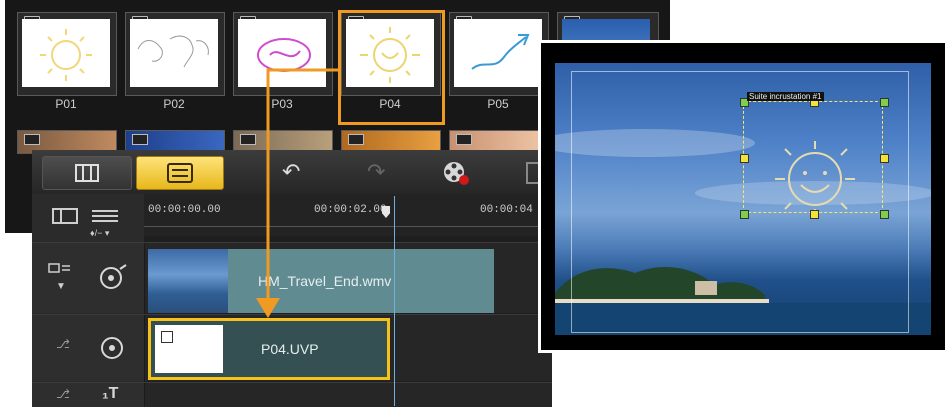 The image size is (952, 407). I want to click on drag-arrow, so click(297, 193).